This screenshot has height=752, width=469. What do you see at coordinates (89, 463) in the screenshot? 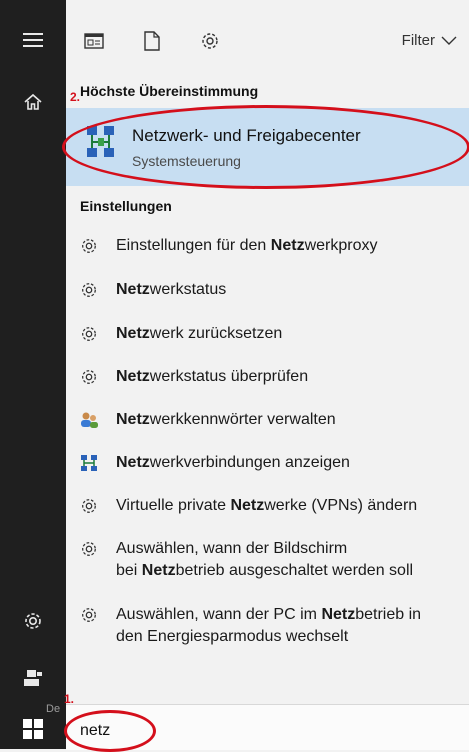
I see `network-connections-icon` at bounding box center [89, 463].